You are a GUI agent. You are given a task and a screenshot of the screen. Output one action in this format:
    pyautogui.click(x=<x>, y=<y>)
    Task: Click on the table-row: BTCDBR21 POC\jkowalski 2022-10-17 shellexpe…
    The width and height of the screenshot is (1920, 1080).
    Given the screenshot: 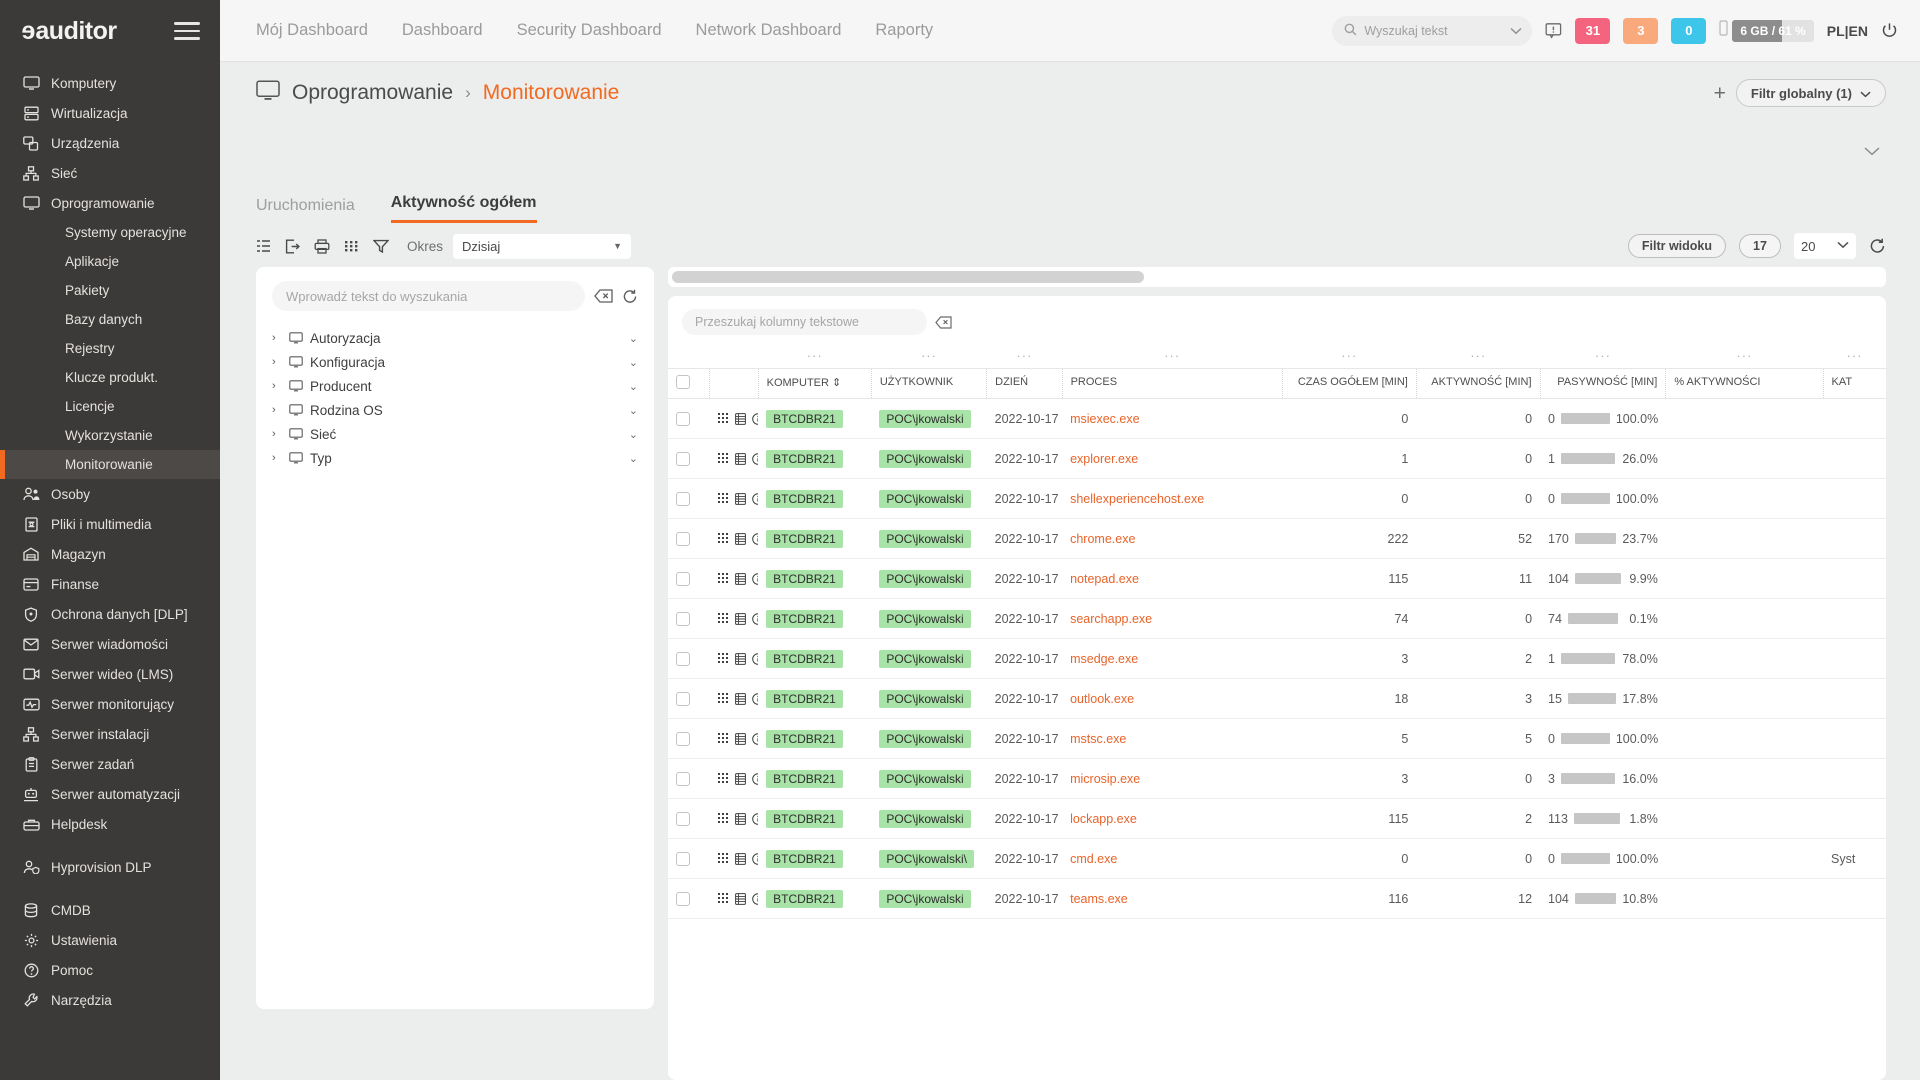 What is the action you would take?
    pyautogui.click(x=1277, y=498)
    